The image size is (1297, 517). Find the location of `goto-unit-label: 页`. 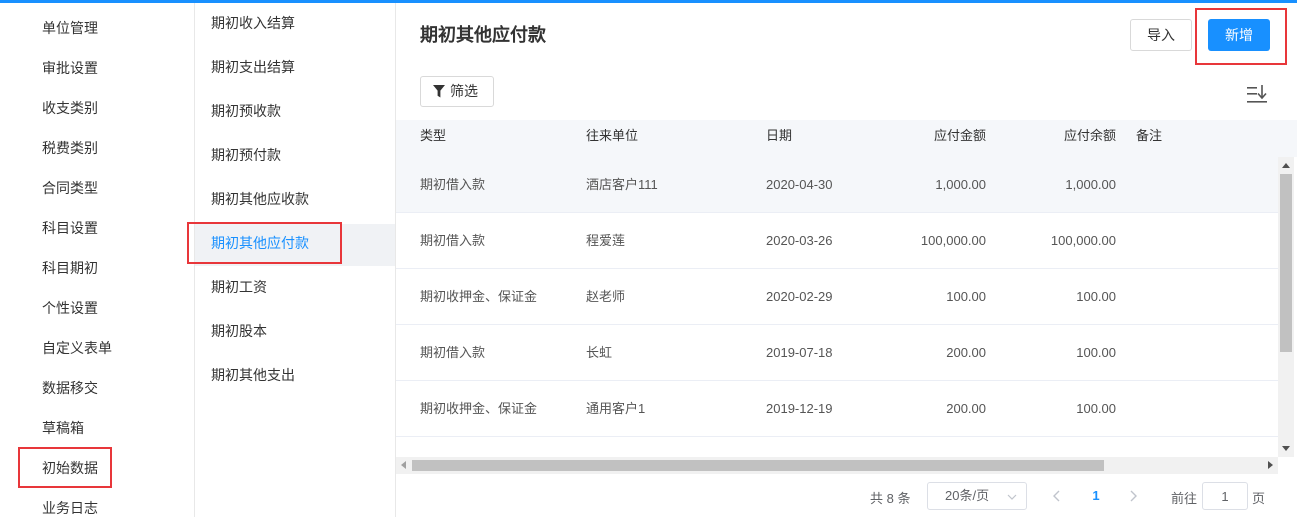

goto-unit-label: 页 is located at coordinates (1259, 498).